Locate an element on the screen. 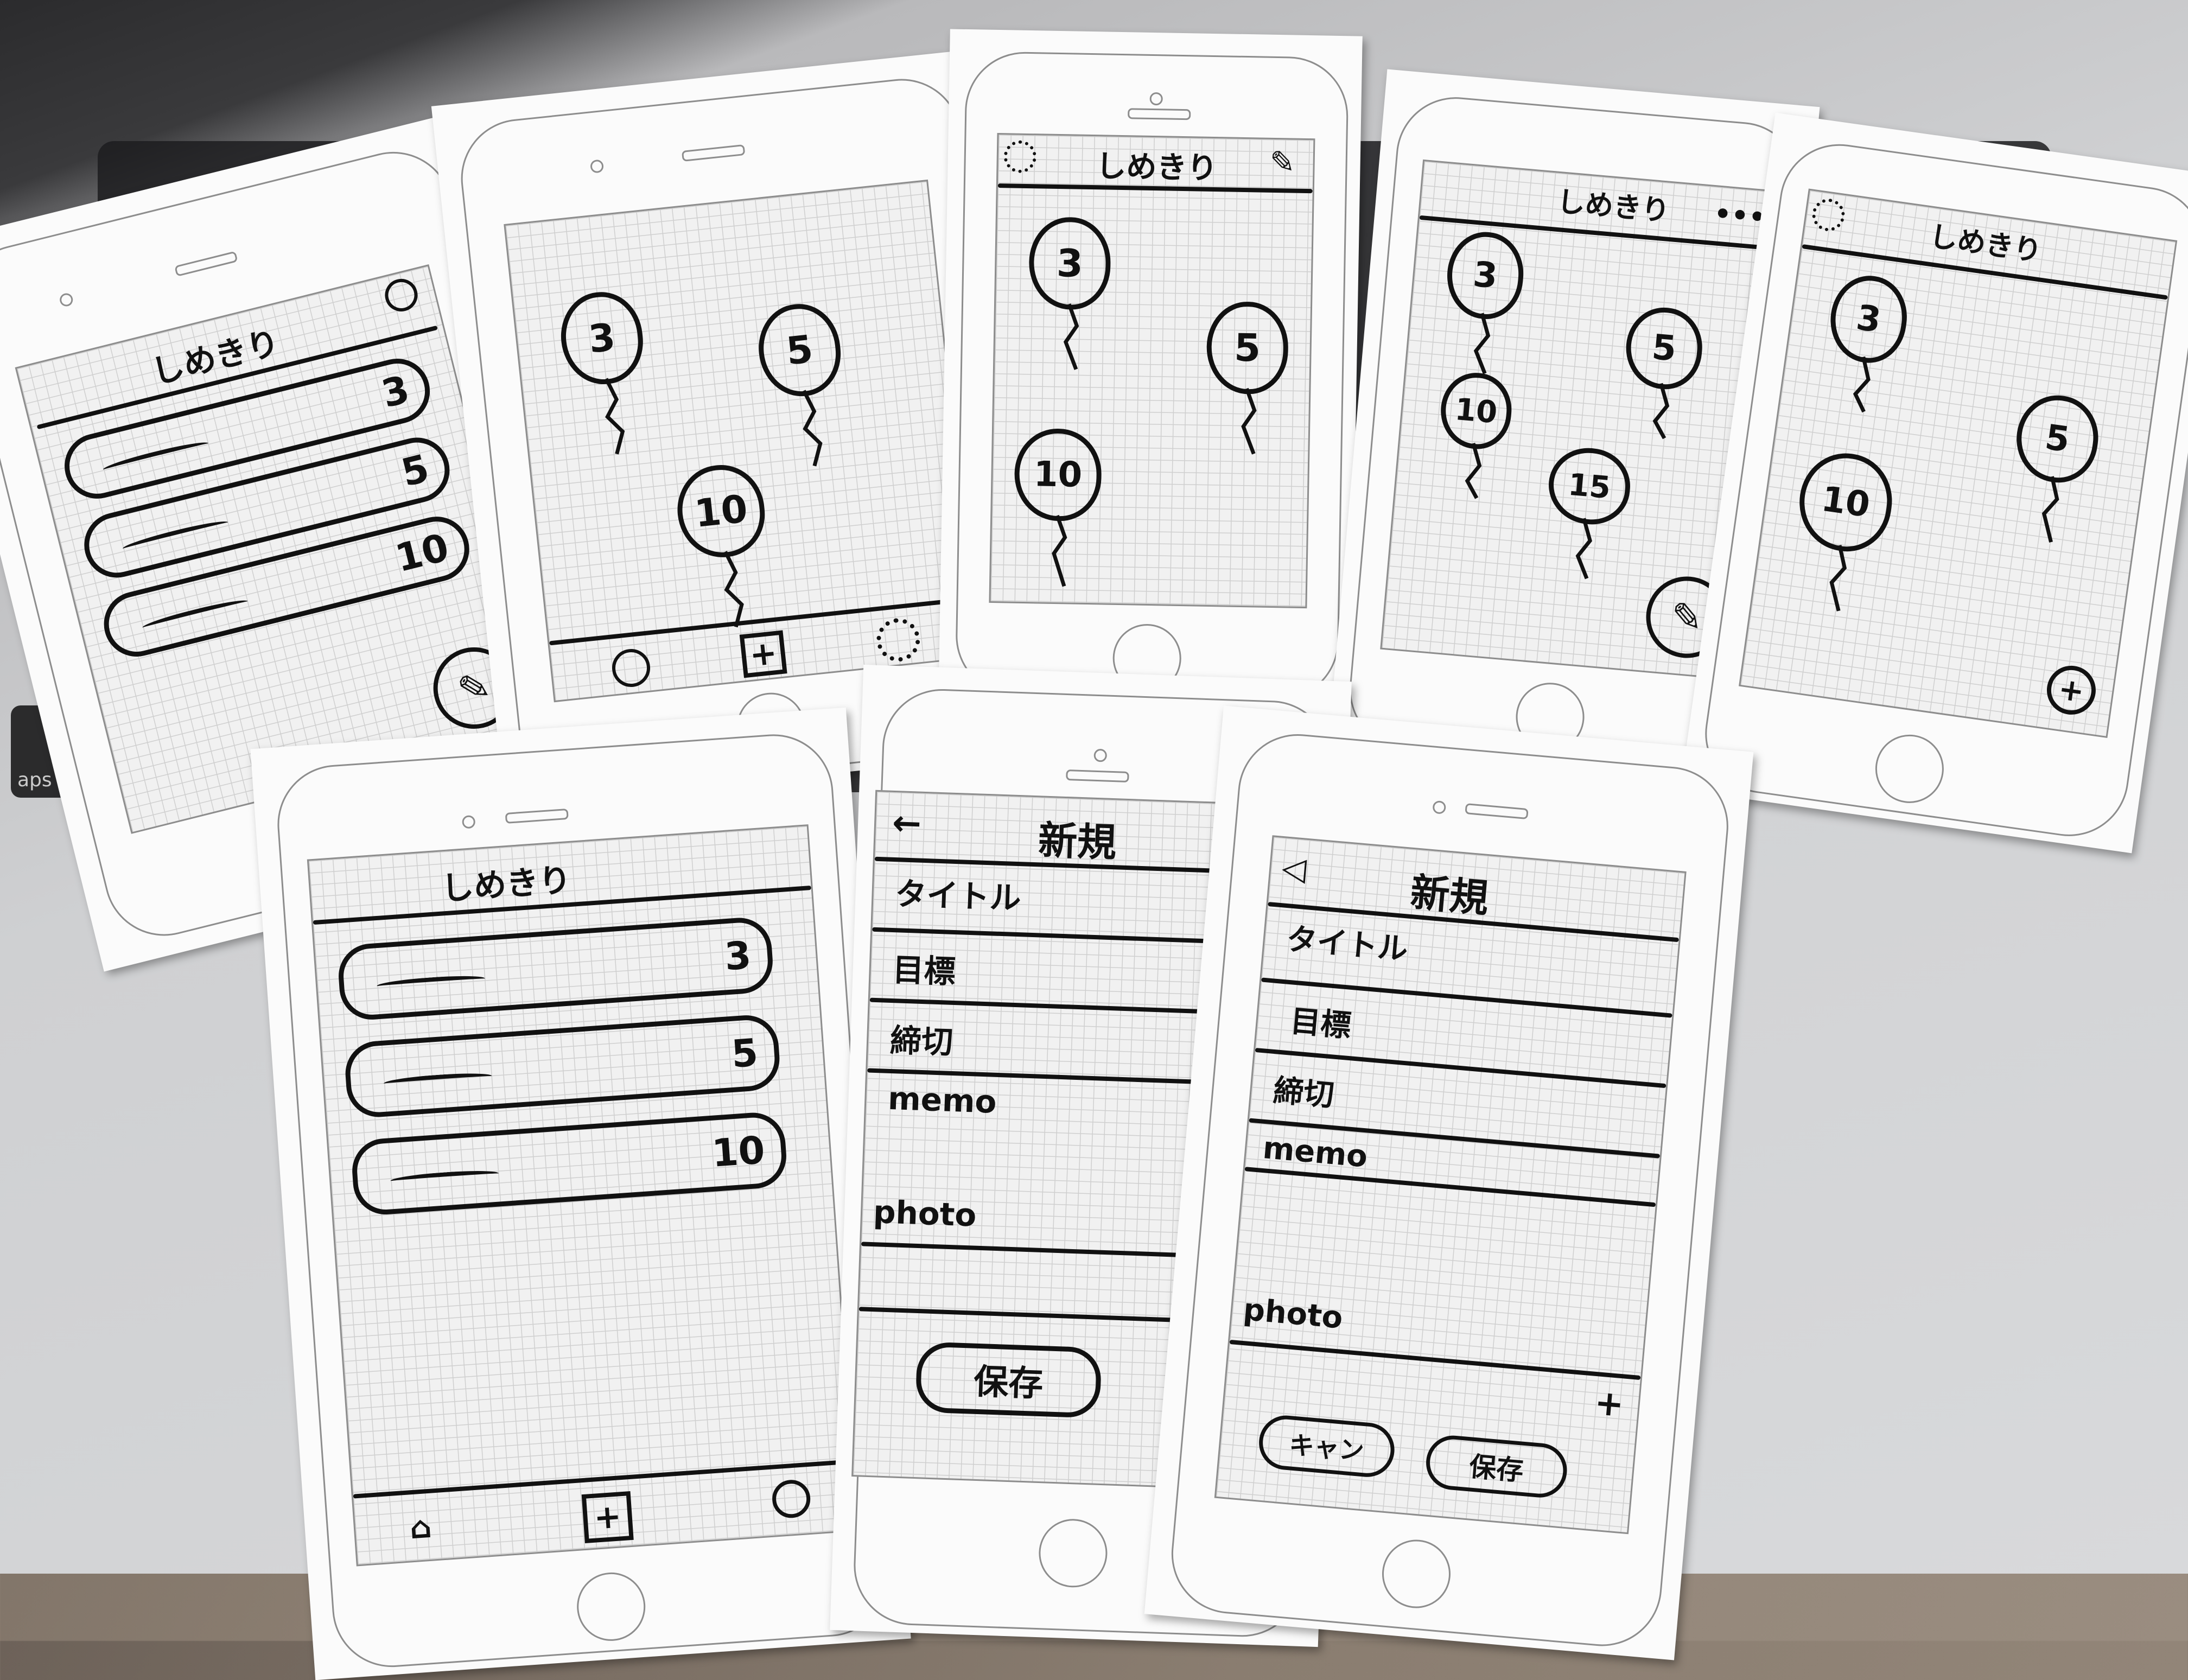 The width and height of the screenshot is (2188, 1680). balloon-tab-icon is located at coordinates (631, 668).